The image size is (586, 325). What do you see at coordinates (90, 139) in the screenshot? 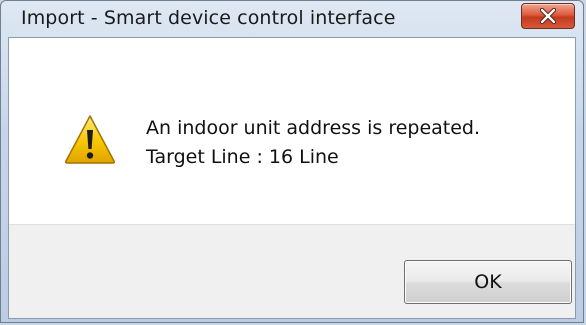
I see `warning-icon` at bounding box center [90, 139].